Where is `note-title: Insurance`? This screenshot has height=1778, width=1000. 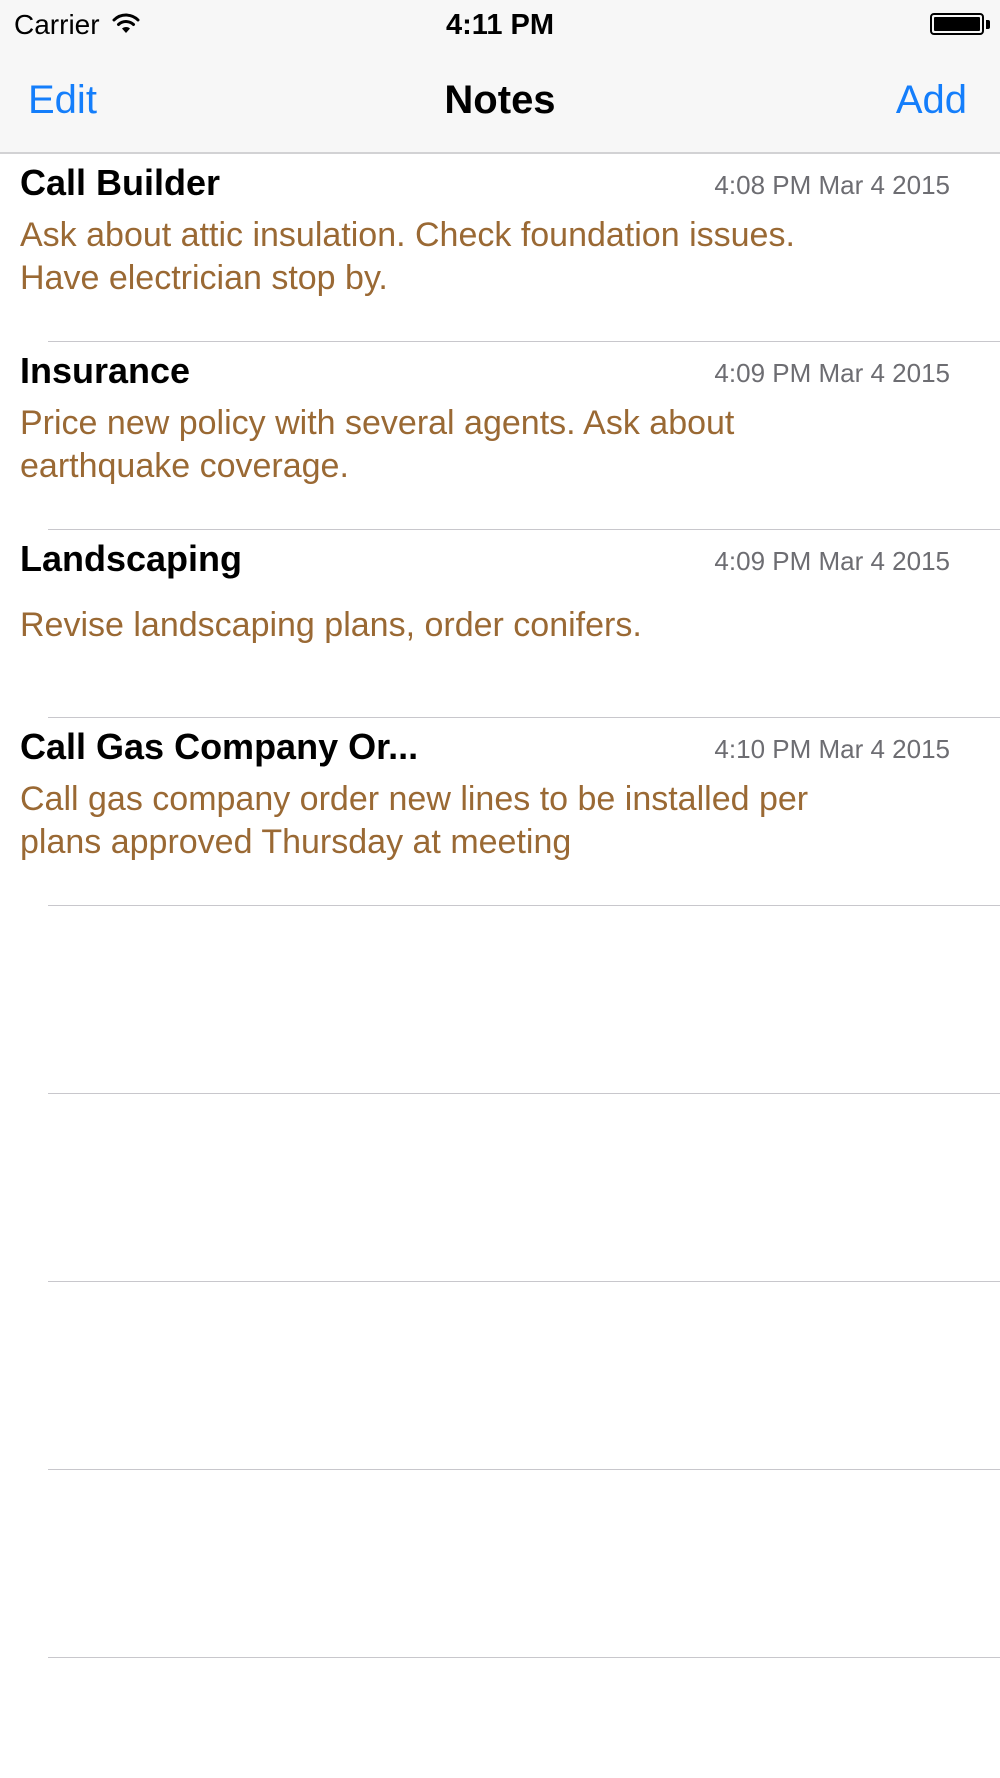
note-title: Insurance is located at coordinates (105, 370).